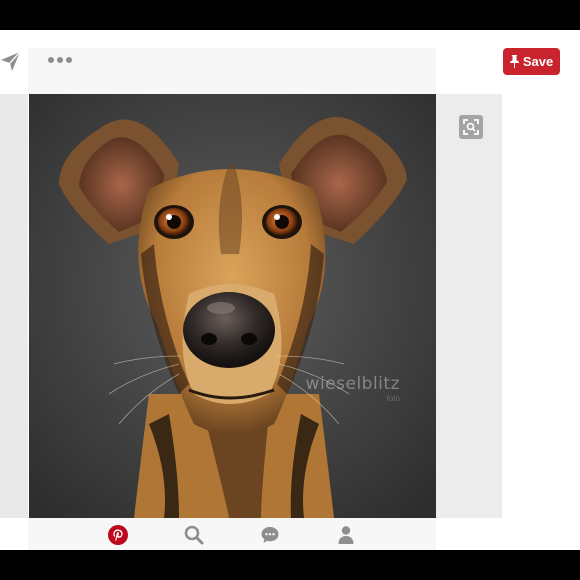  What do you see at coordinates (352, 384) in the screenshot?
I see `watermark: wieselblitz` at bounding box center [352, 384].